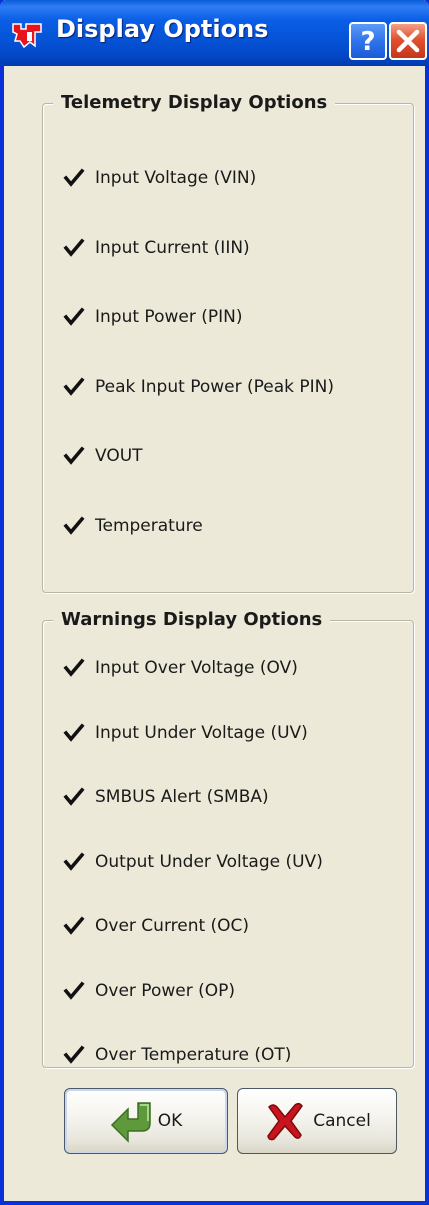 This screenshot has height=1205, width=429. What do you see at coordinates (192, 620) in the screenshot?
I see `warnings-group-legend: Warnings Display Options` at bounding box center [192, 620].